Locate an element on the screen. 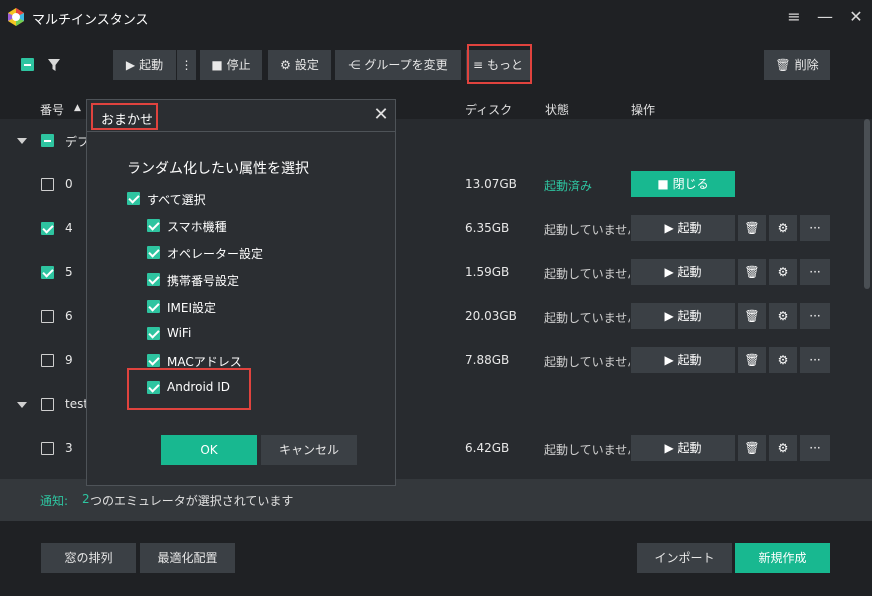 The image size is (872, 596). notice-text: つのエミュレータが選択されています is located at coordinates (192, 501).